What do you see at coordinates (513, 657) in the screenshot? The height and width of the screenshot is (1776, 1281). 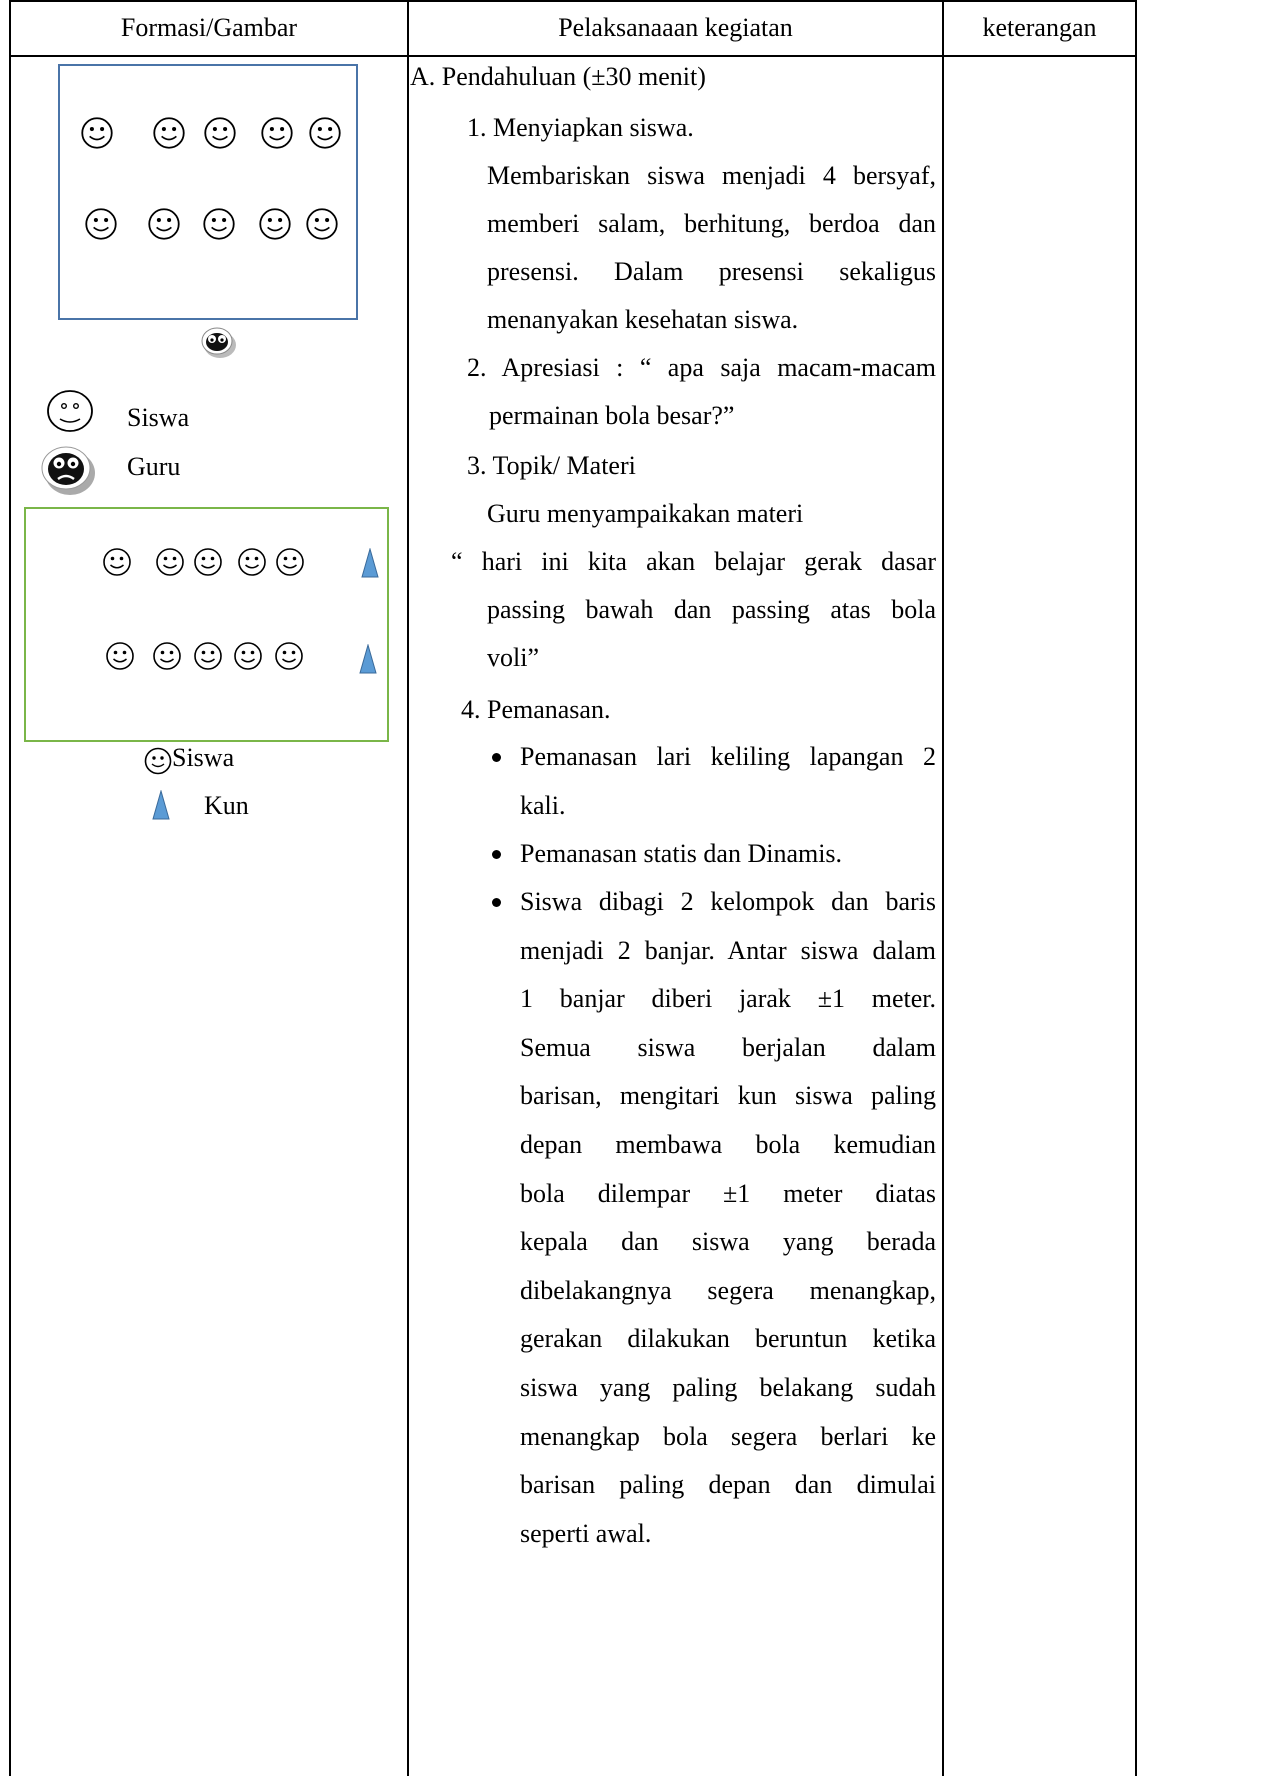 I see `step-3-line: voli”` at bounding box center [513, 657].